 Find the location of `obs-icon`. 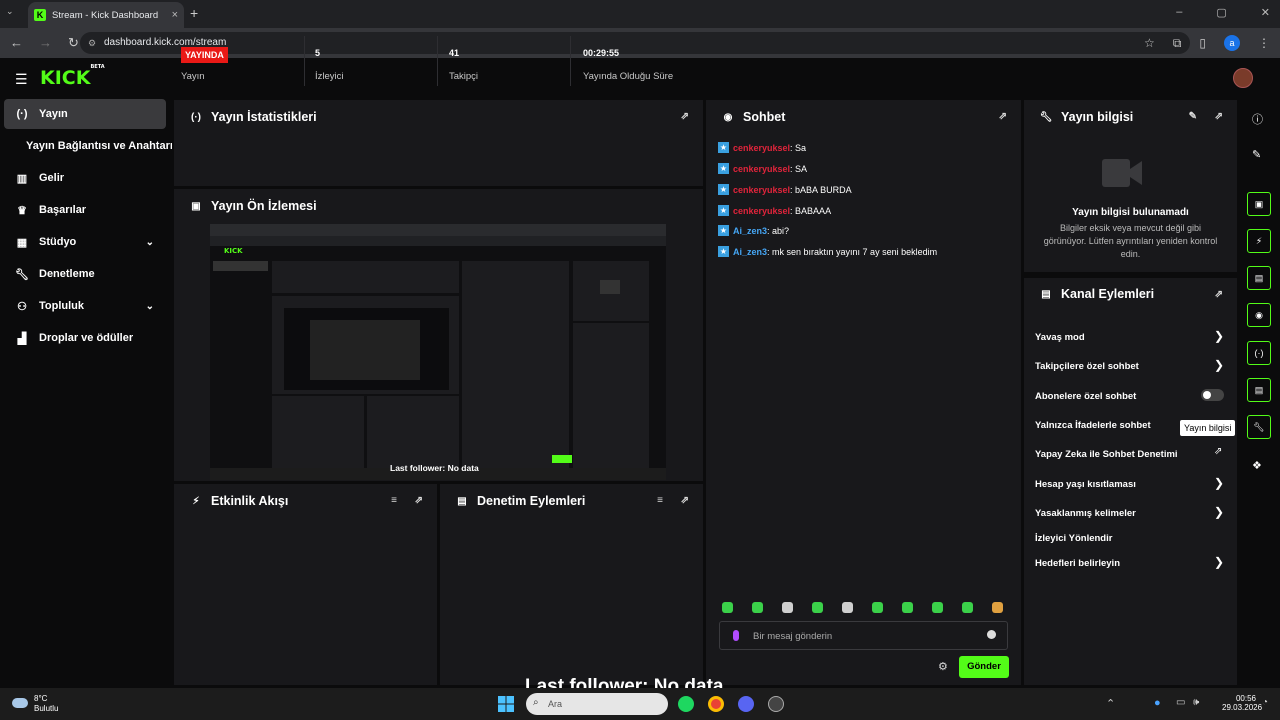

obs-icon is located at coordinates (776, 704).